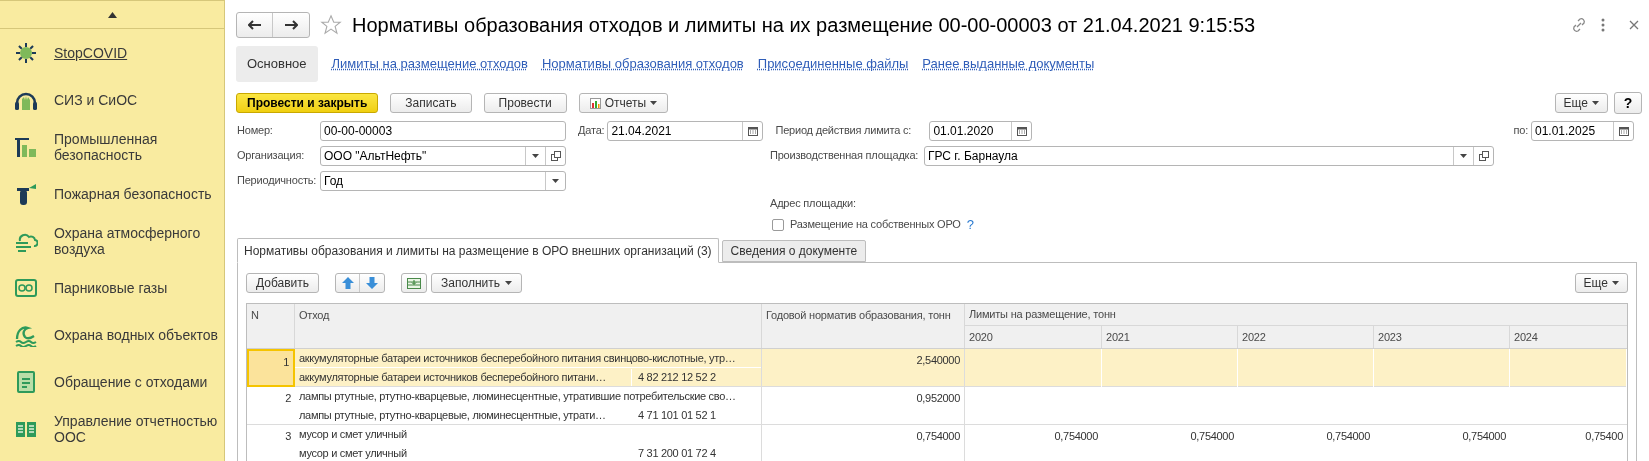 The width and height of the screenshot is (1649, 461). I want to click on nav-tab: Нормативы образования отходов, so click(642, 64).